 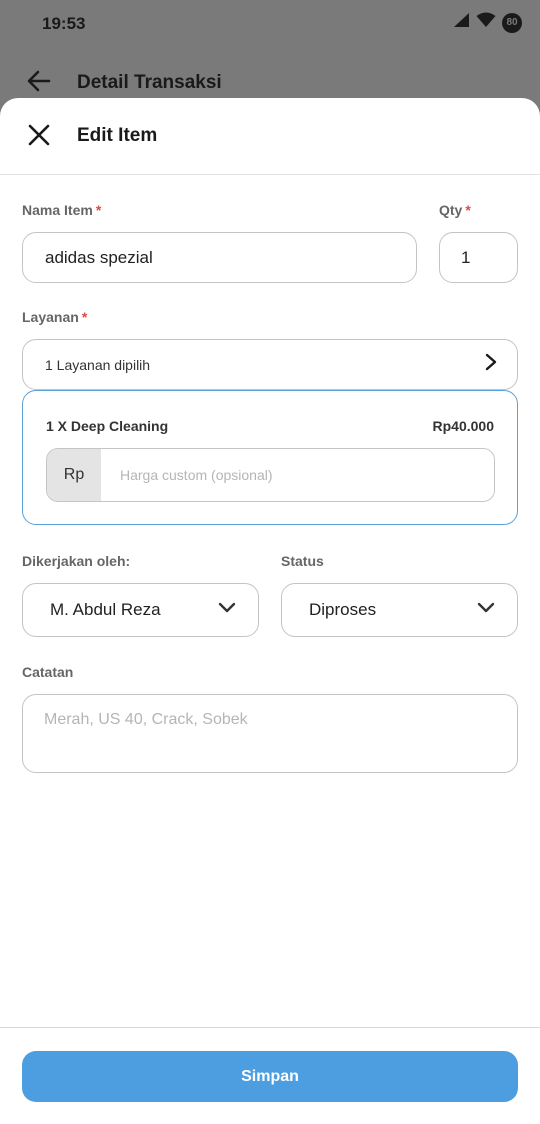 I want to click on item-name-label: Nama Item *, so click(x=62, y=210).